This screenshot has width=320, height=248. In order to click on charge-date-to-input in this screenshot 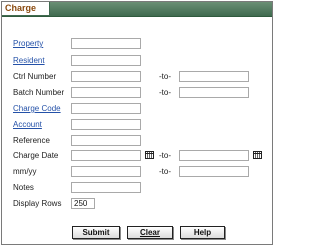, I will do `click(214, 155)`.